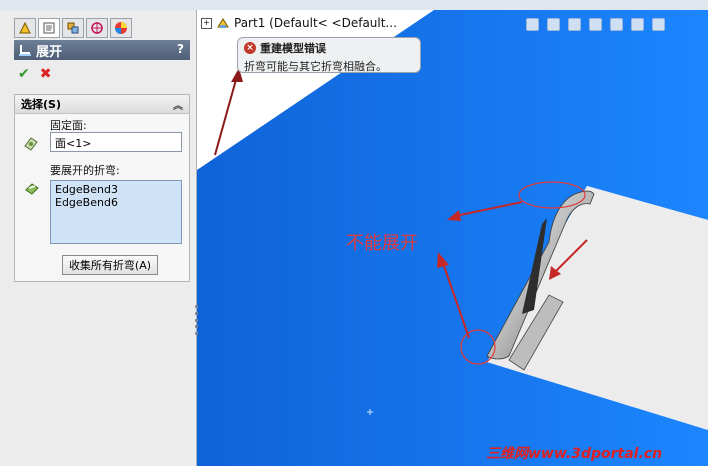  Describe the element at coordinates (116, 142) in the screenshot. I see `fixed-face-field: 面<1>` at that location.